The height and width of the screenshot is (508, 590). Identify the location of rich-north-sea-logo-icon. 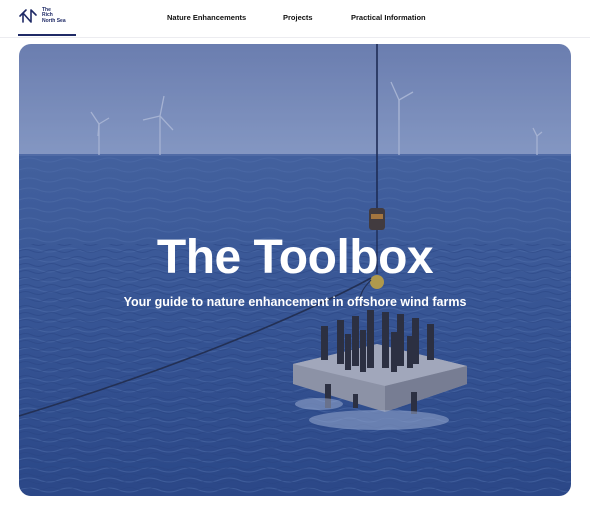
(28, 16).